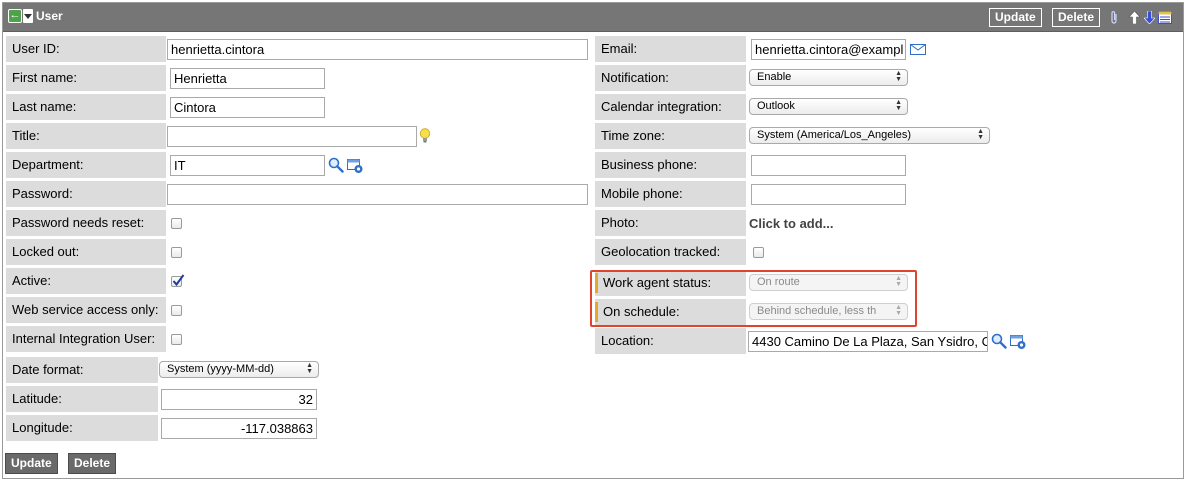  What do you see at coordinates (86, 49) in the screenshot?
I see `user-id-label: User ID:` at bounding box center [86, 49].